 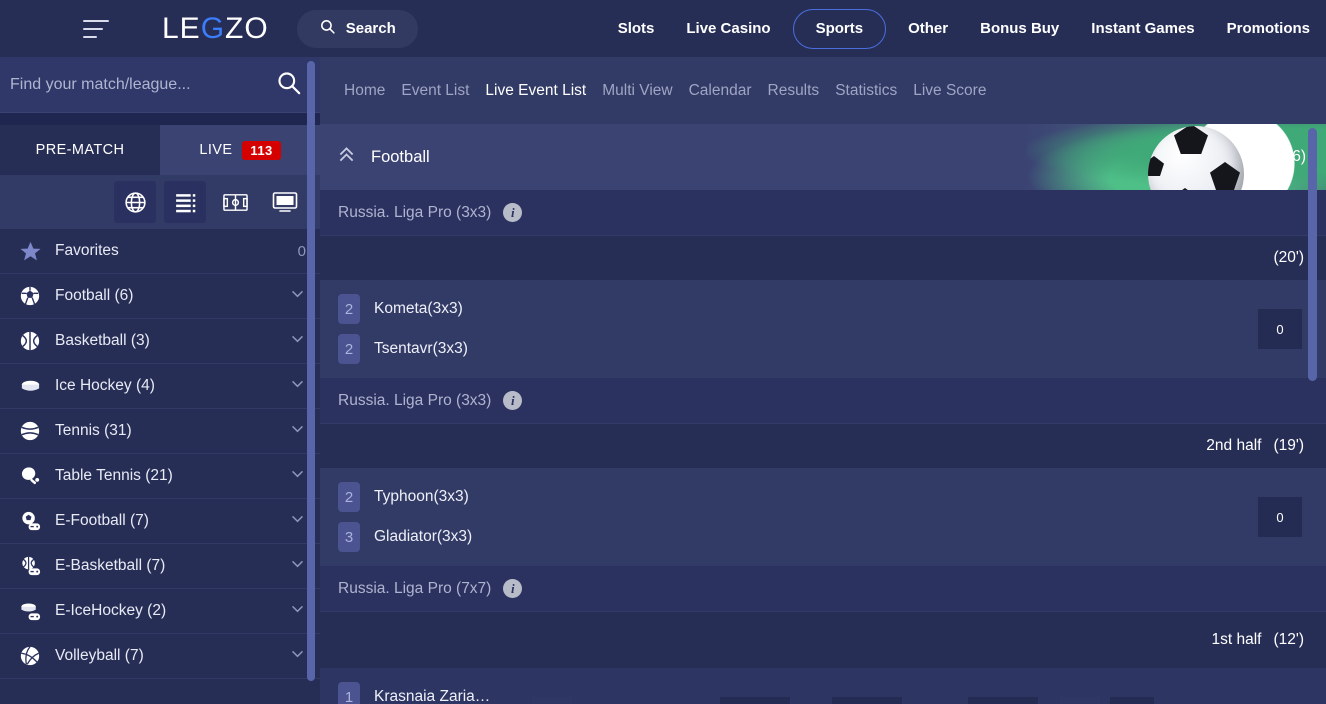 I want to click on sidebar-scrollbar, so click(x=311, y=380).